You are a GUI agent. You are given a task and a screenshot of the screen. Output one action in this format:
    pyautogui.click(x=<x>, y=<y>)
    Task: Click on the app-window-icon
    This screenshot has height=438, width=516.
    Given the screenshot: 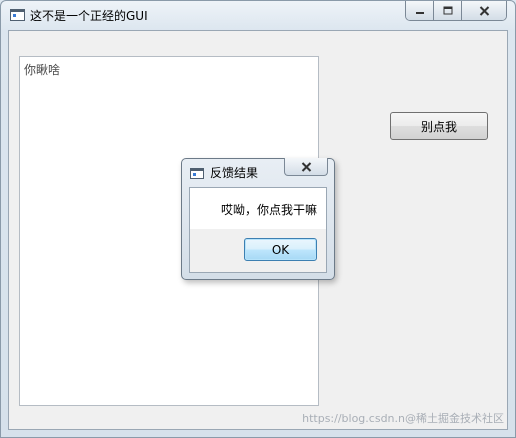 What is the action you would take?
    pyautogui.click(x=17, y=15)
    